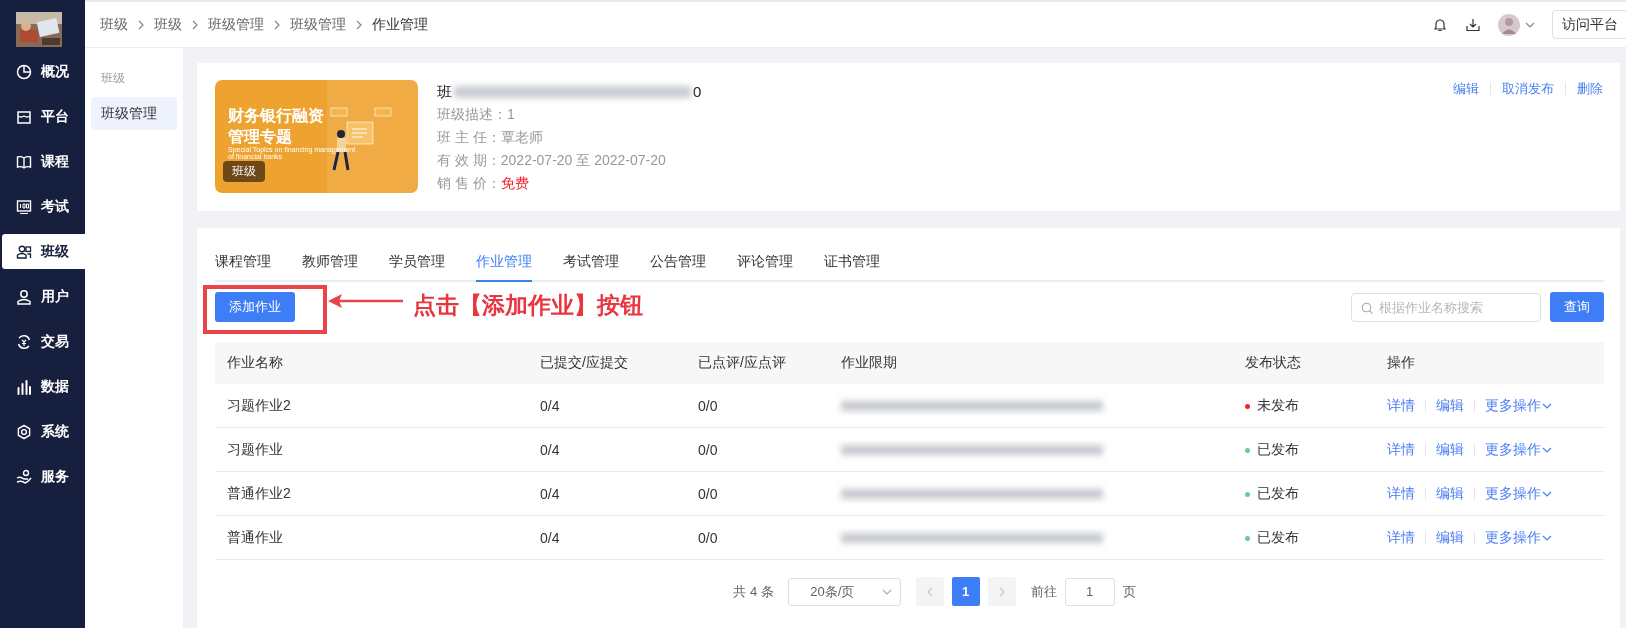 This screenshot has height=628, width=1626. Describe the element at coordinates (43, 251) in the screenshot. I see `sidebar-item: 班级` at that location.